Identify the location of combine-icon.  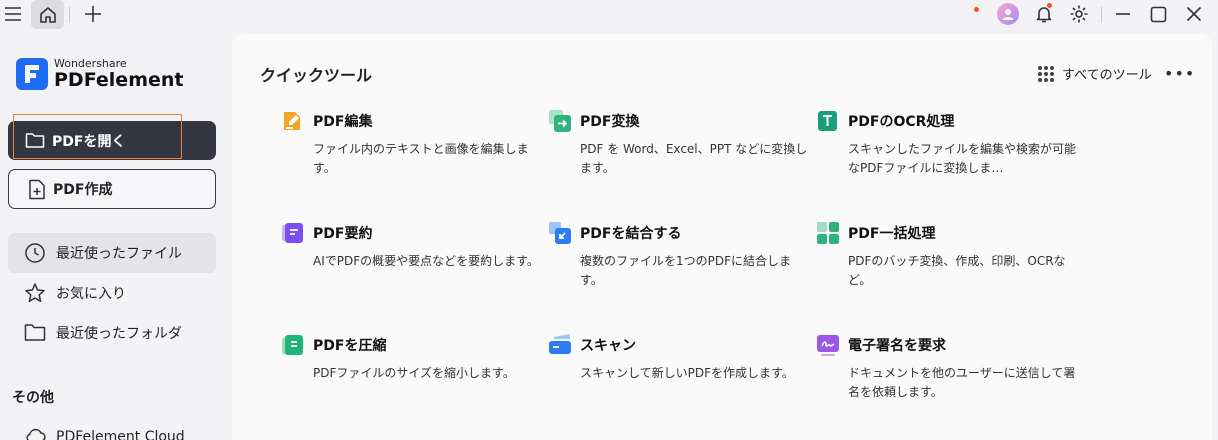
(560, 233).